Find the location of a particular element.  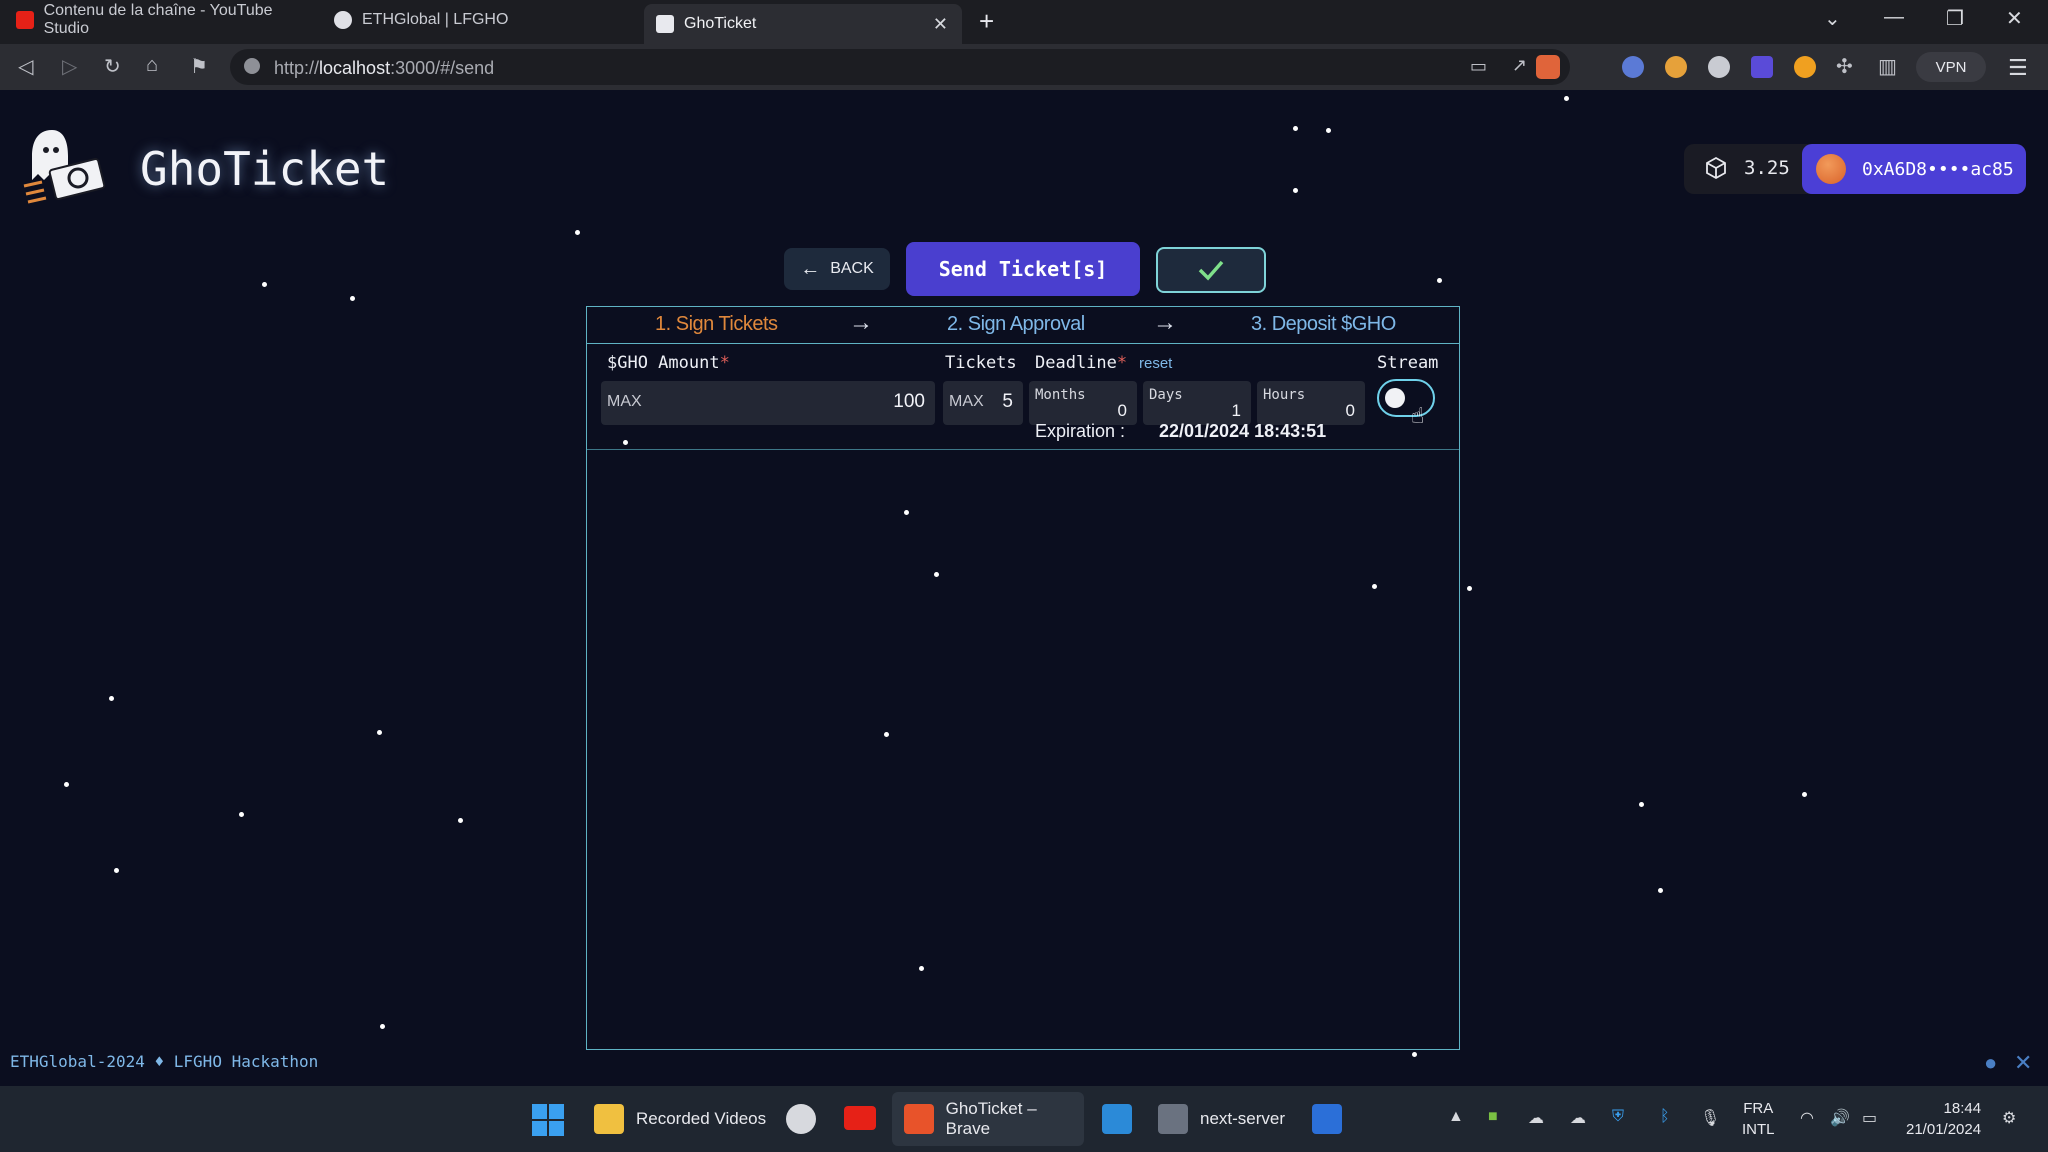

tab-ethglobal: ETHGlobal | LFGHO is located at coordinates (484, 20).